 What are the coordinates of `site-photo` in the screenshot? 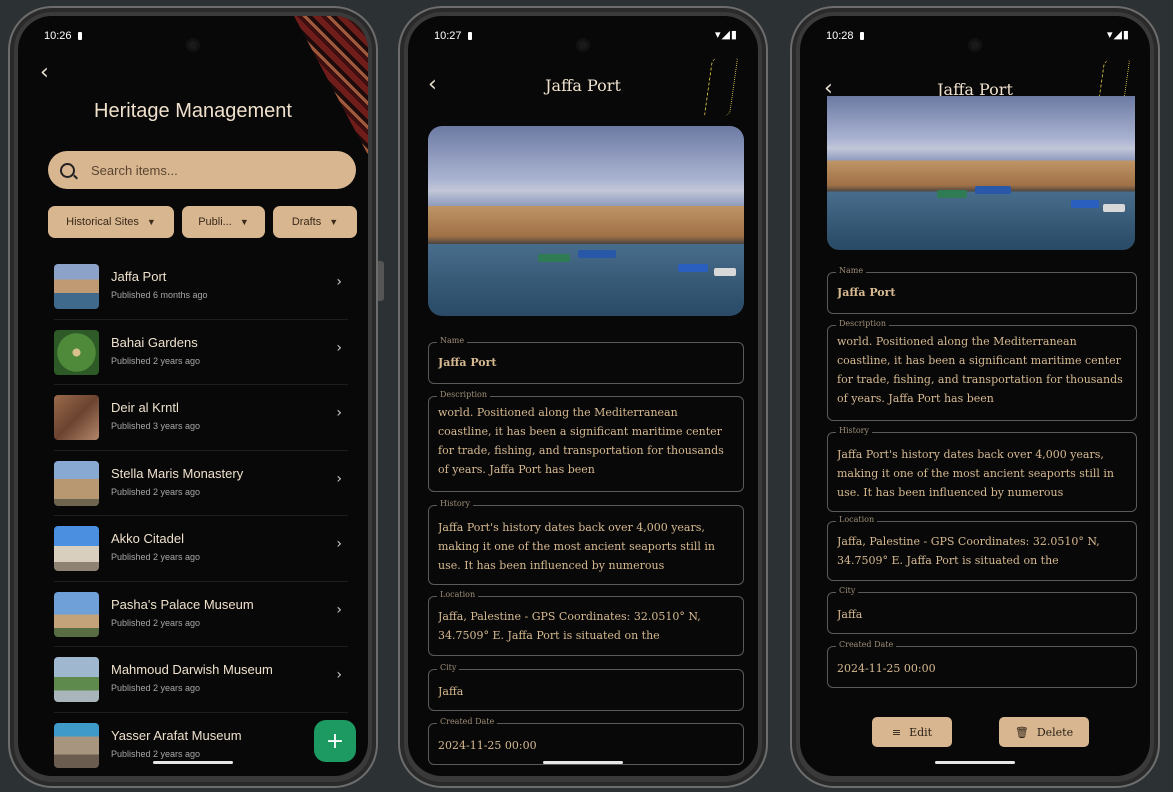 It's located at (981, 173).